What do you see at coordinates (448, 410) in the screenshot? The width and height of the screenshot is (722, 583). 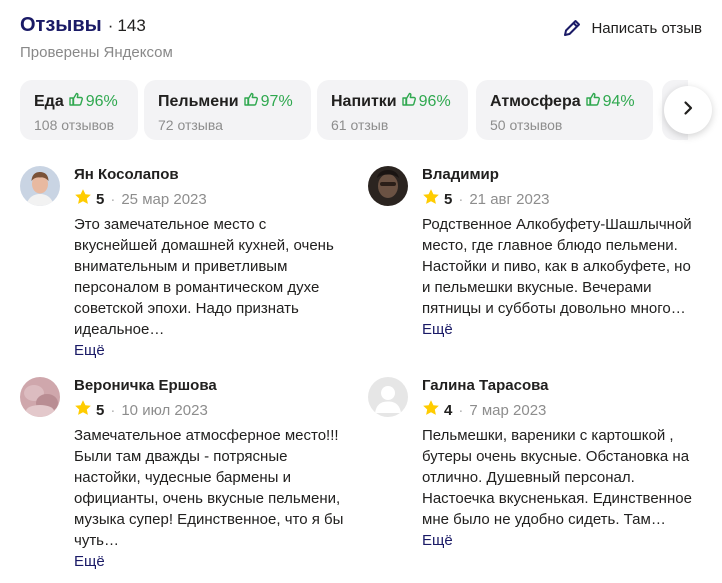 I see `review-rating: 4` at bounding box center [448, 410].